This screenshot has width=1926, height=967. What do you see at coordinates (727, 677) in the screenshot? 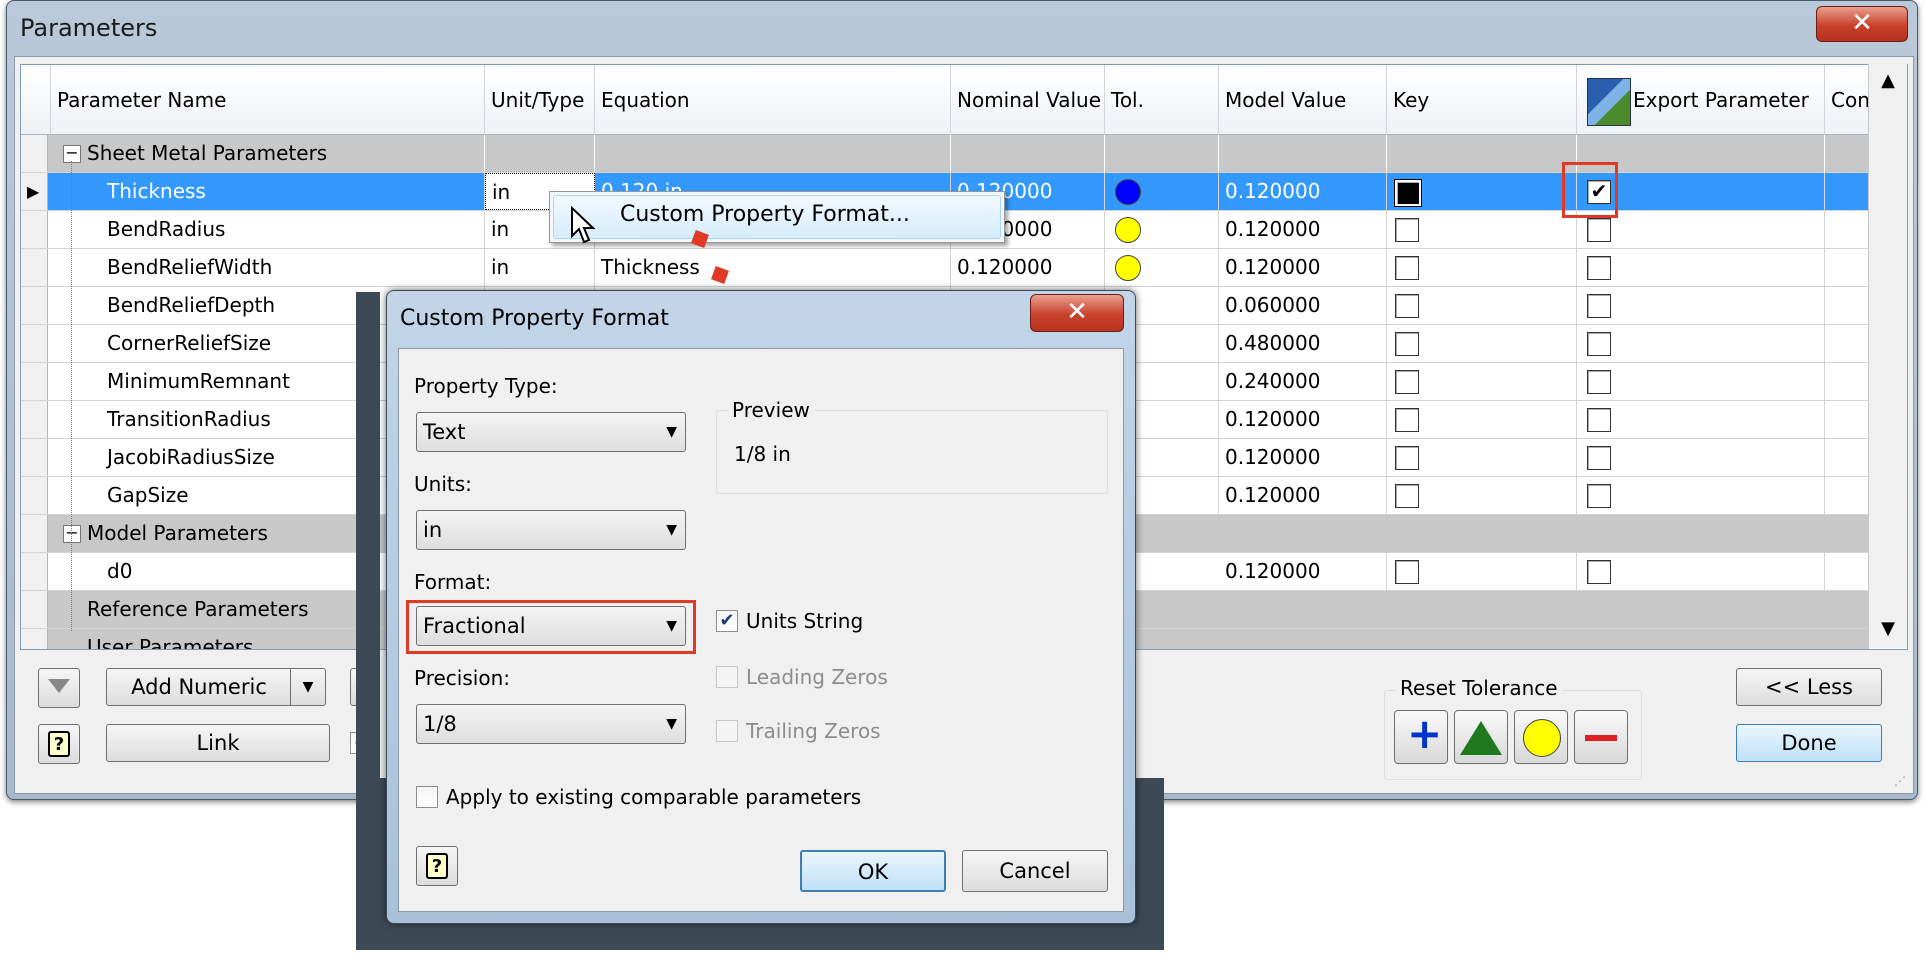
I see `leading-zeros-checkbox` at bounding box center [727, 677].